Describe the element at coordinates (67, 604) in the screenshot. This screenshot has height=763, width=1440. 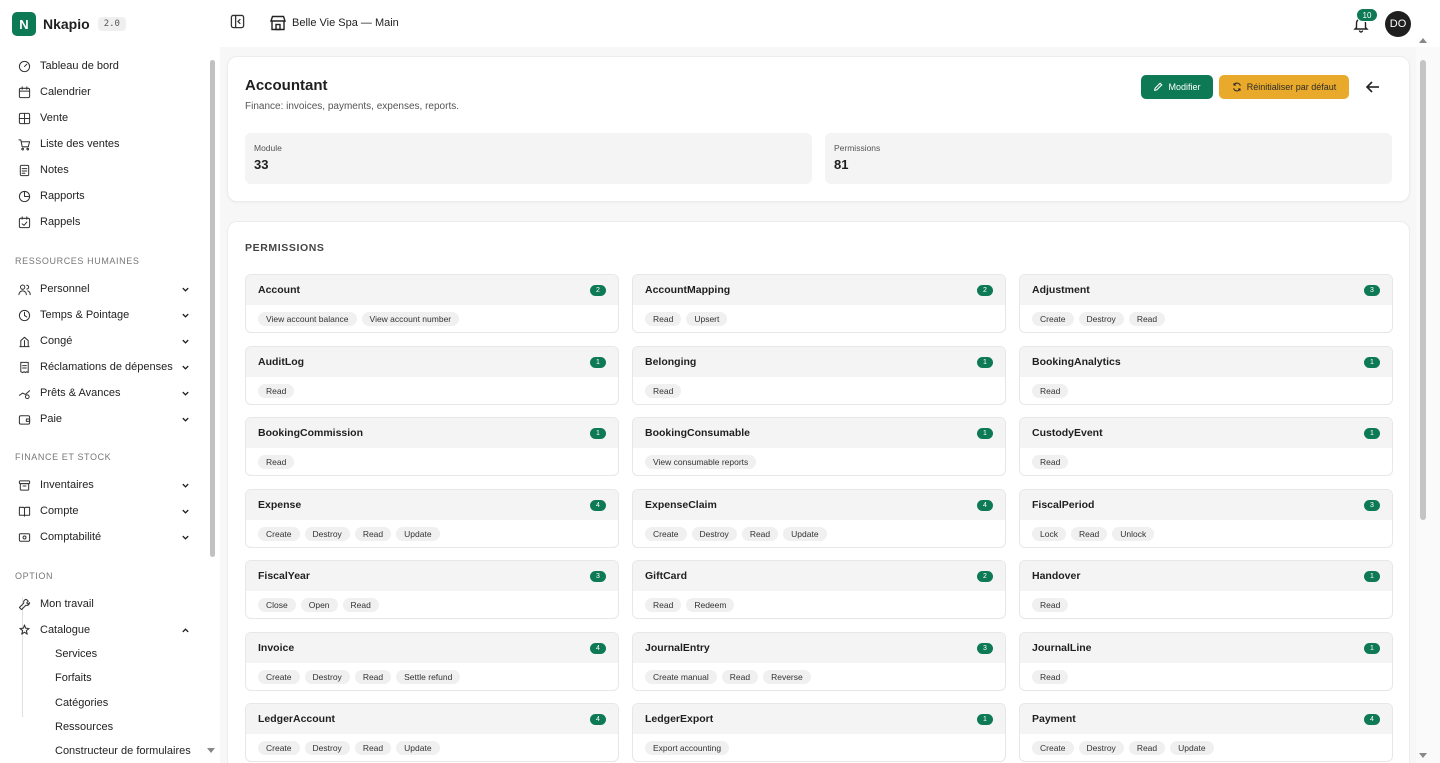
I see `sidebar-item-label: Mon travail` at that location.